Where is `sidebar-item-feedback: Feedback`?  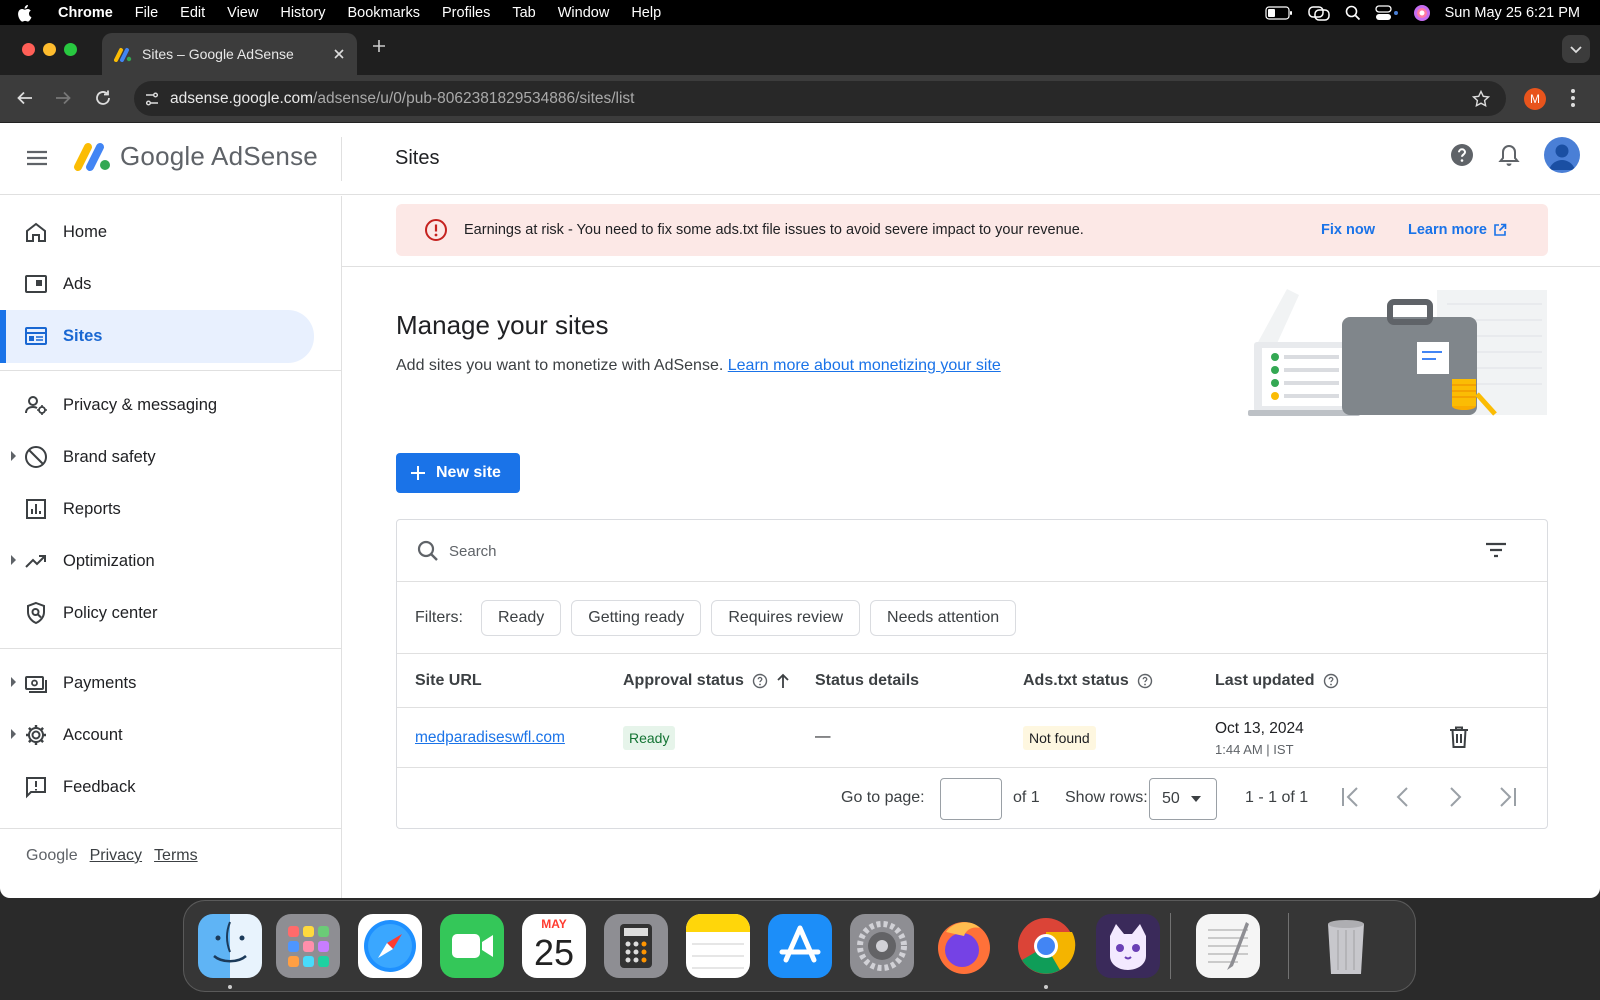
sidebar-item-feedback: Feedback is located at coordinates (157, 787).